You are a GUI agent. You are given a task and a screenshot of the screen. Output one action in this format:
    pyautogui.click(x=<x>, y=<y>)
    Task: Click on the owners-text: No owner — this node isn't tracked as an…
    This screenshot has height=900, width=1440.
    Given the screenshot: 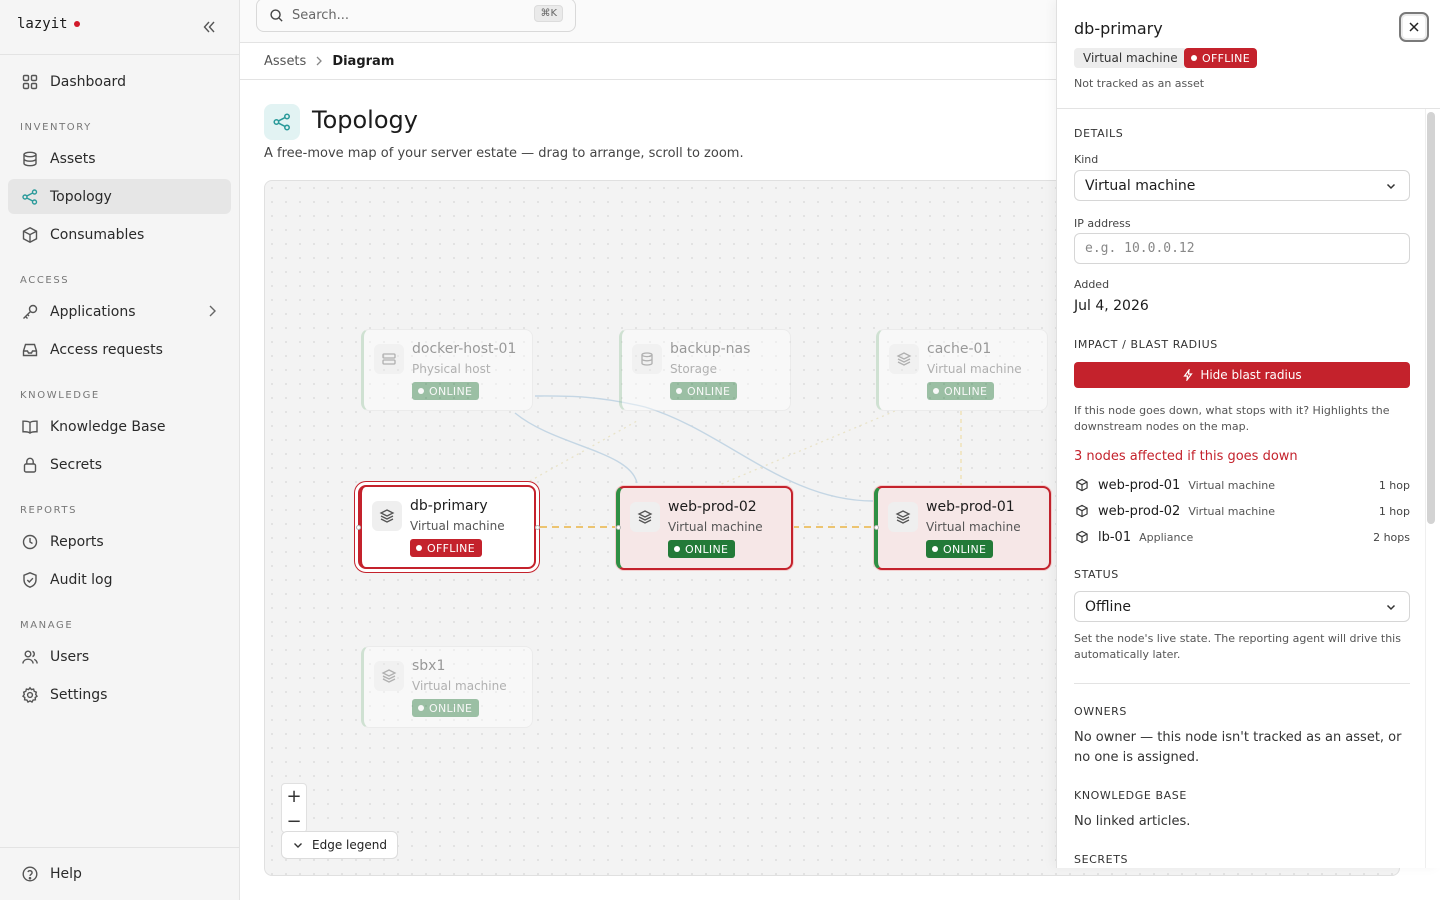 What is the action you would take?
    pyautogui.click(x=1238, y=747)
    